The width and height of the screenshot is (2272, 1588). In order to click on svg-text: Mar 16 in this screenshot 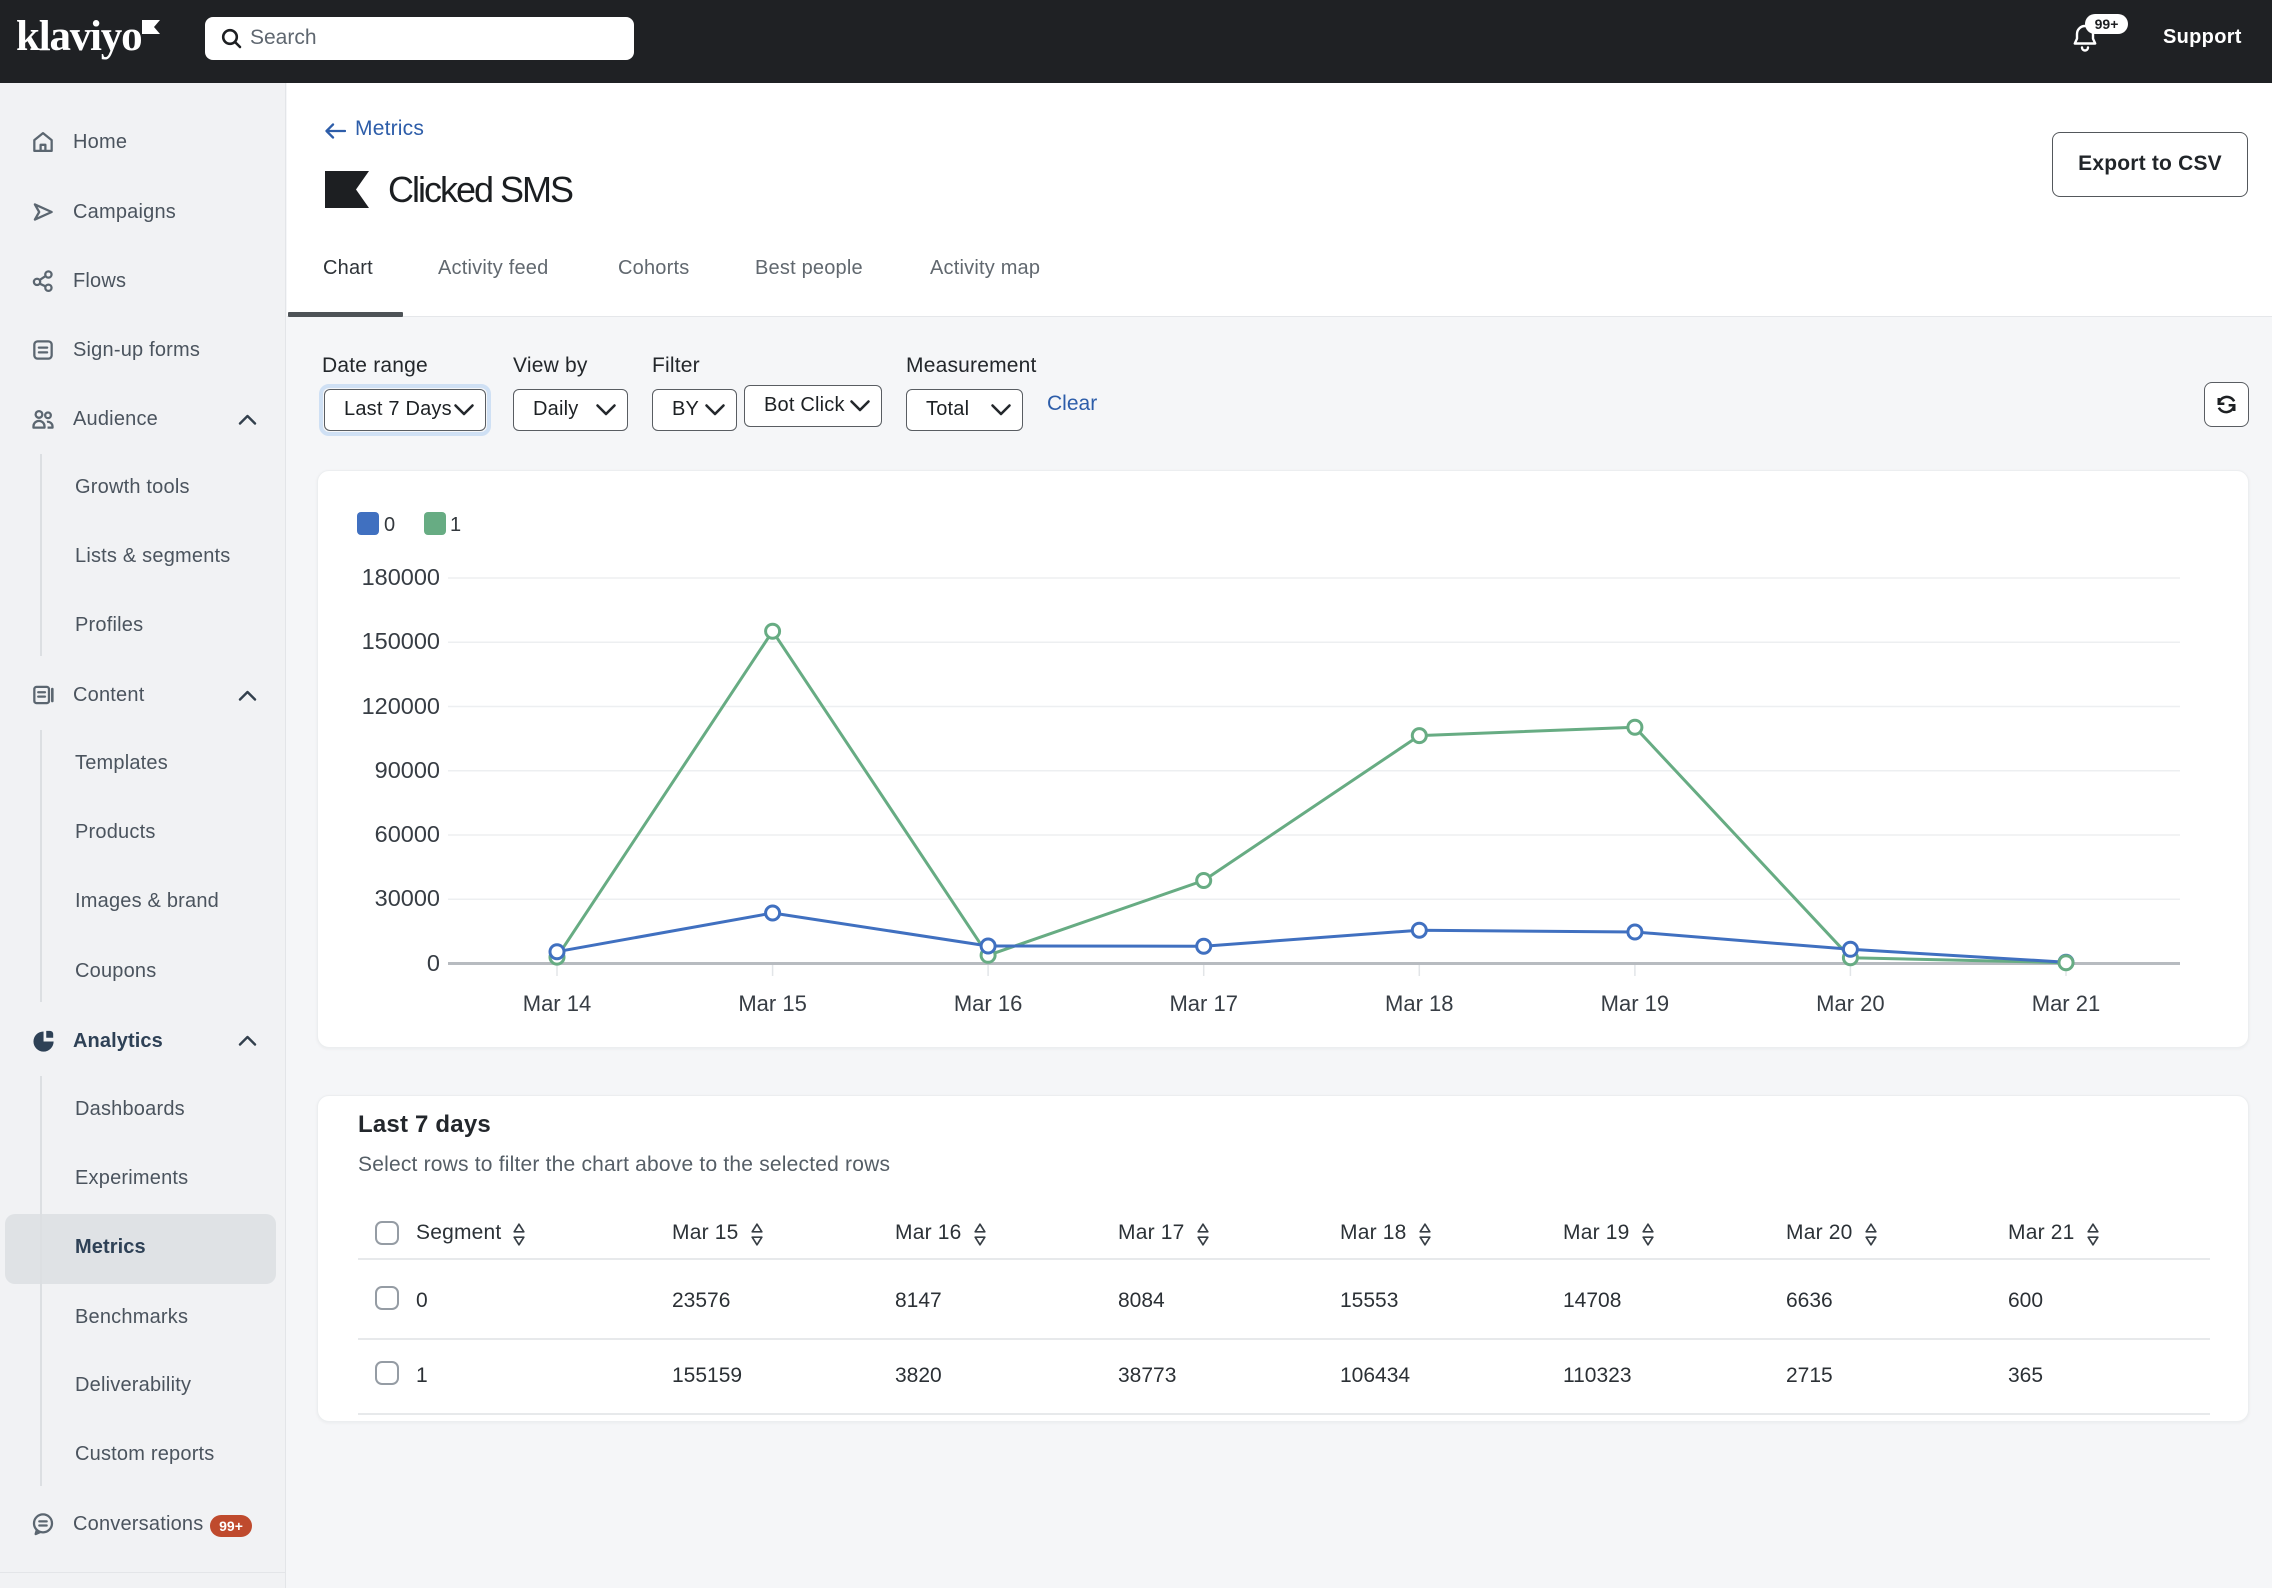, I will do `click(988, 1003)`.